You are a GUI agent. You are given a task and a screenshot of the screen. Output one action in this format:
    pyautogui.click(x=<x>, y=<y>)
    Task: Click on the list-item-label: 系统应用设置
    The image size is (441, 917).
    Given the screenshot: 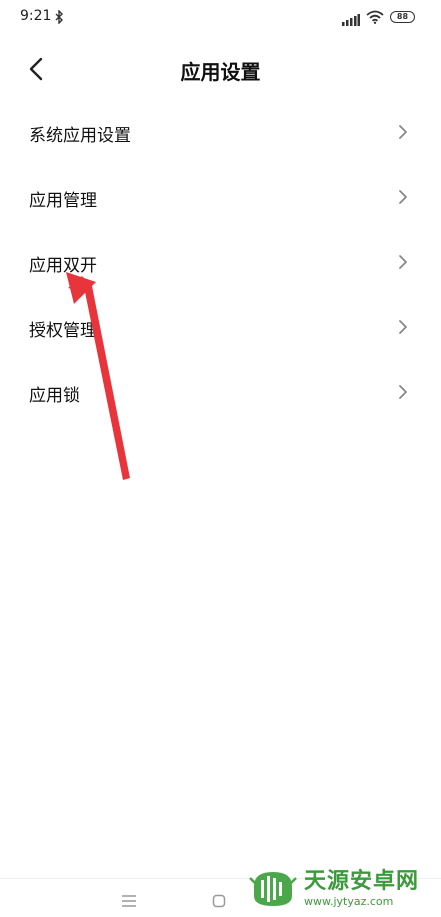 What is the action you would take?
    pyautogui.click(x=80, y=136)
    